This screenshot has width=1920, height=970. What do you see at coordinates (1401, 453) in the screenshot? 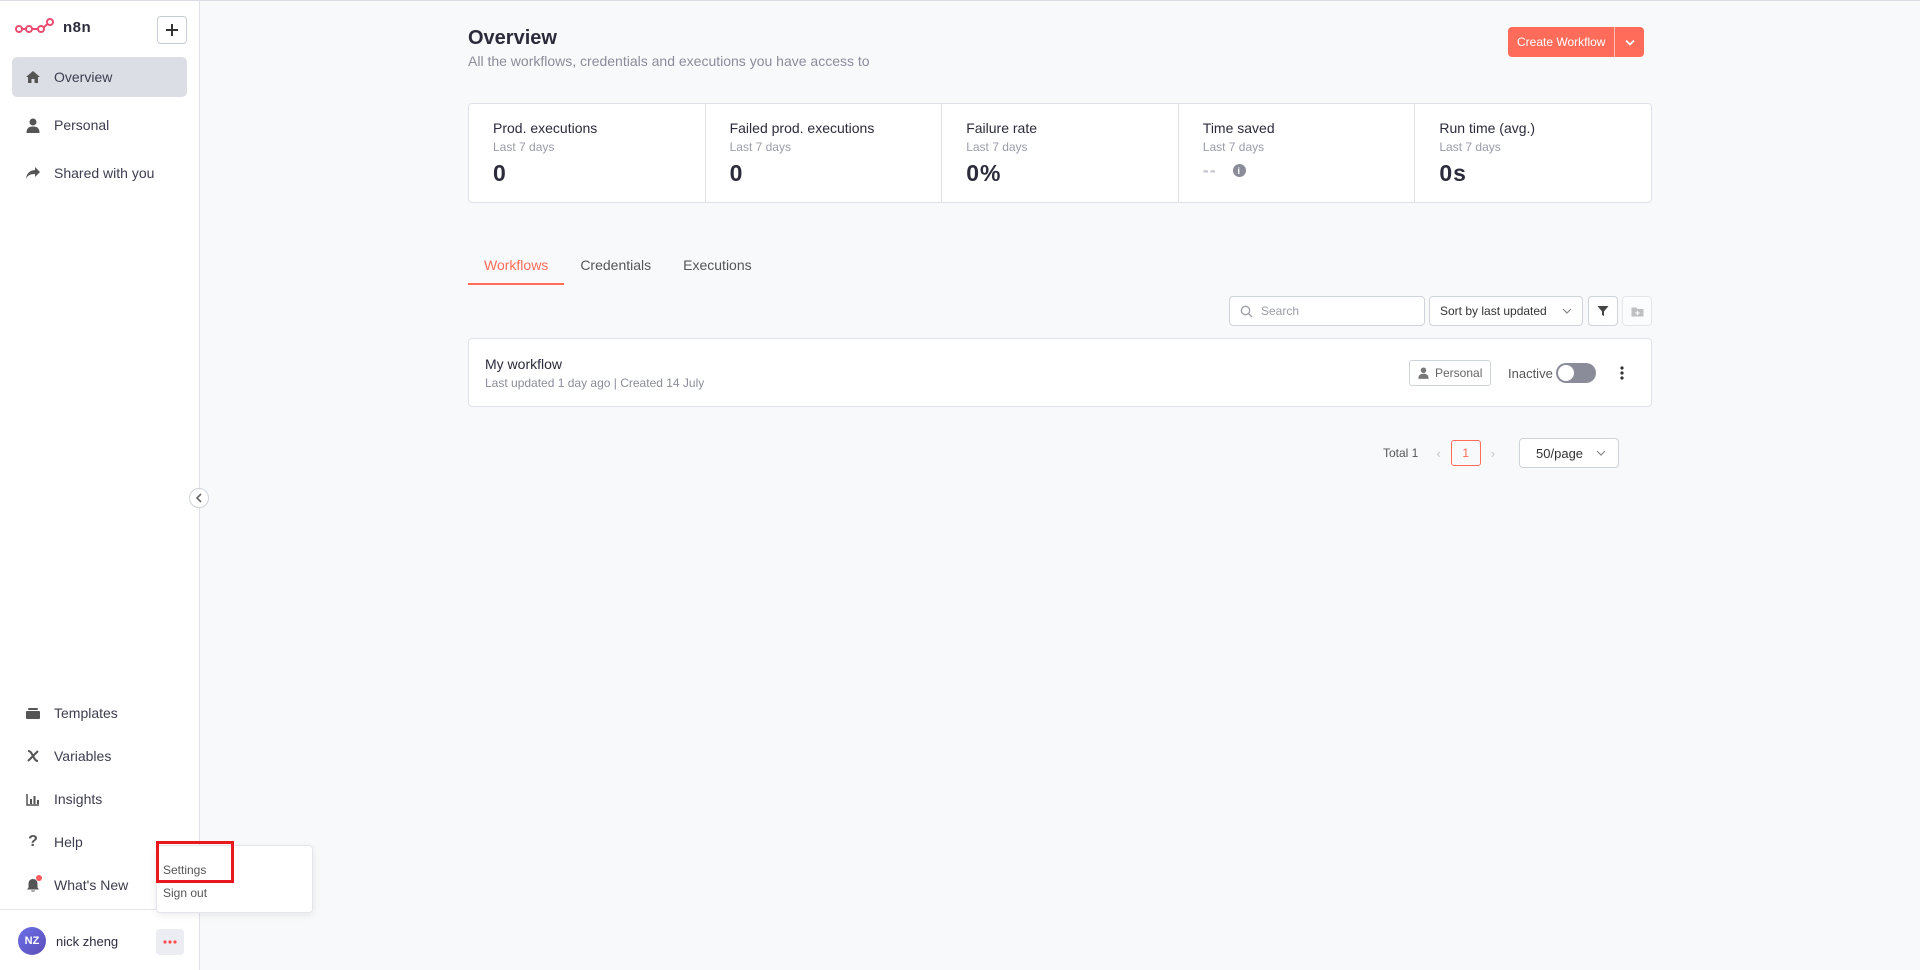
I see `pagination-total: Total 1` at bounding box center [1401, 453].